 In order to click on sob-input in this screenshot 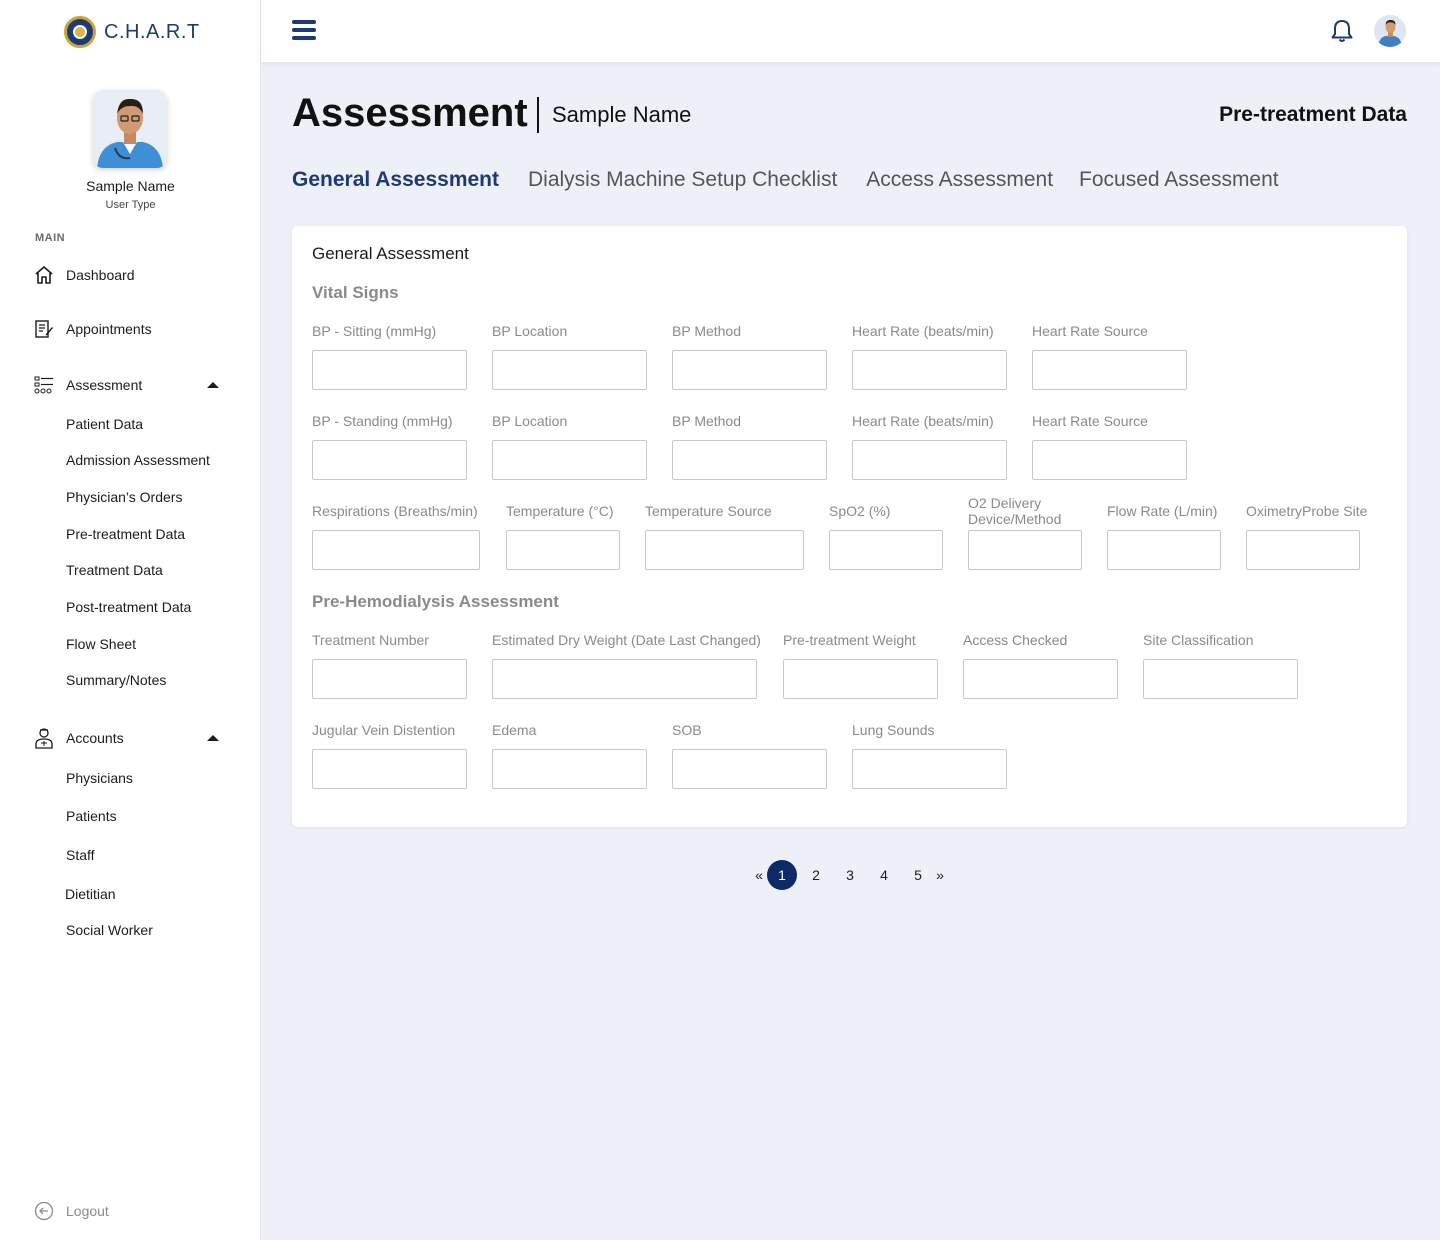, I will do `click(749, 769)`.